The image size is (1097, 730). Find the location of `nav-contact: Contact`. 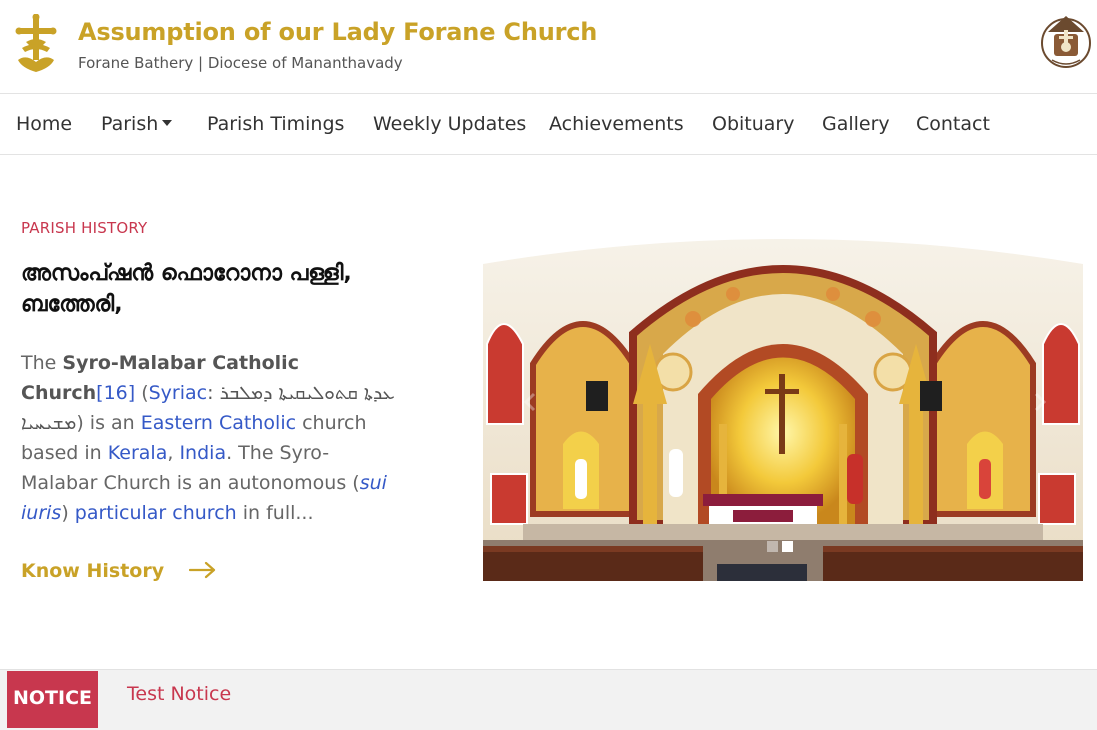

nav-contact: Contact is located at coordinates (953, 124).